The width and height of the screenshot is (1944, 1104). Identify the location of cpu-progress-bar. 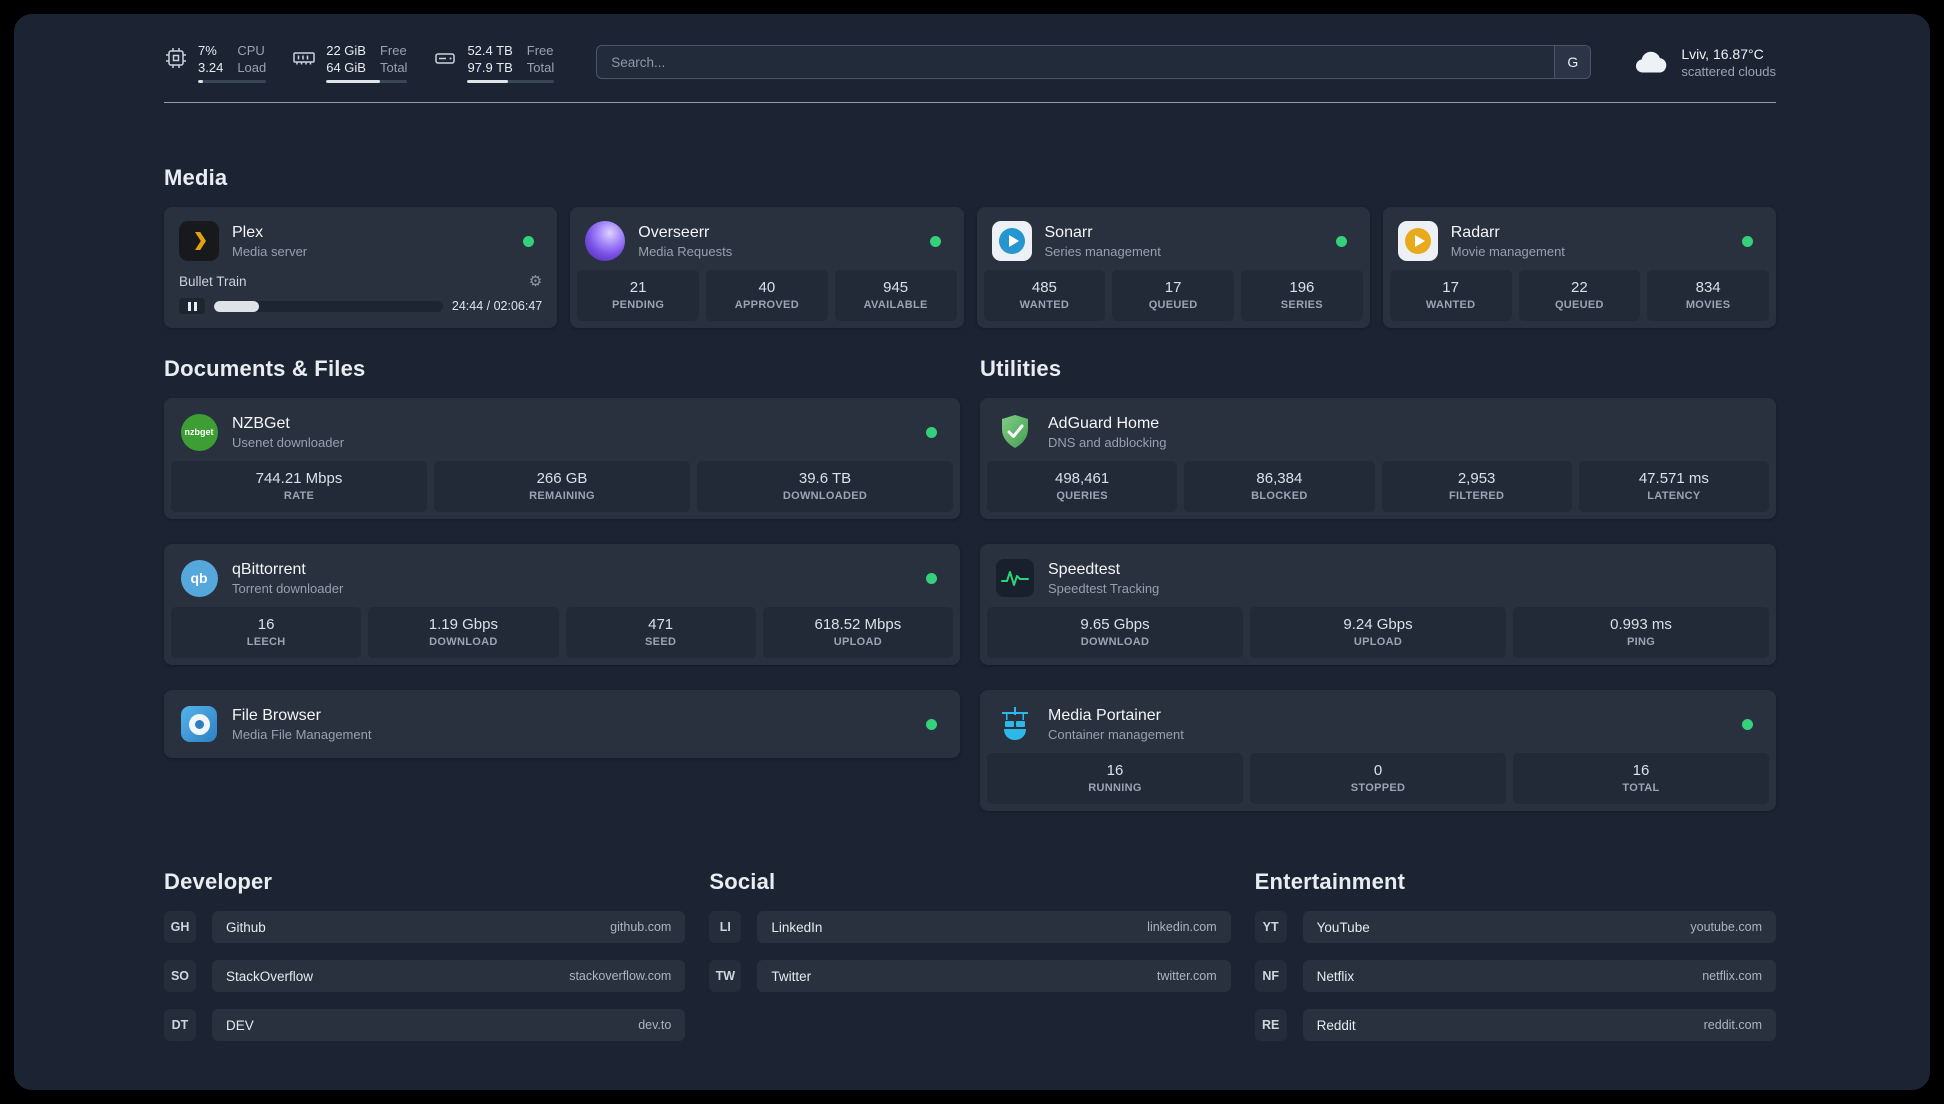
(232, 81).